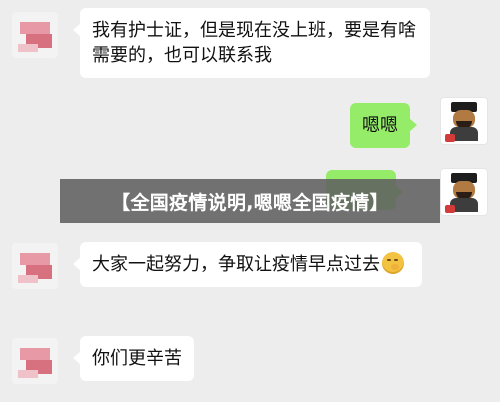  I want to click on message-bubble: 你们更辛苦, so click(133, 358).